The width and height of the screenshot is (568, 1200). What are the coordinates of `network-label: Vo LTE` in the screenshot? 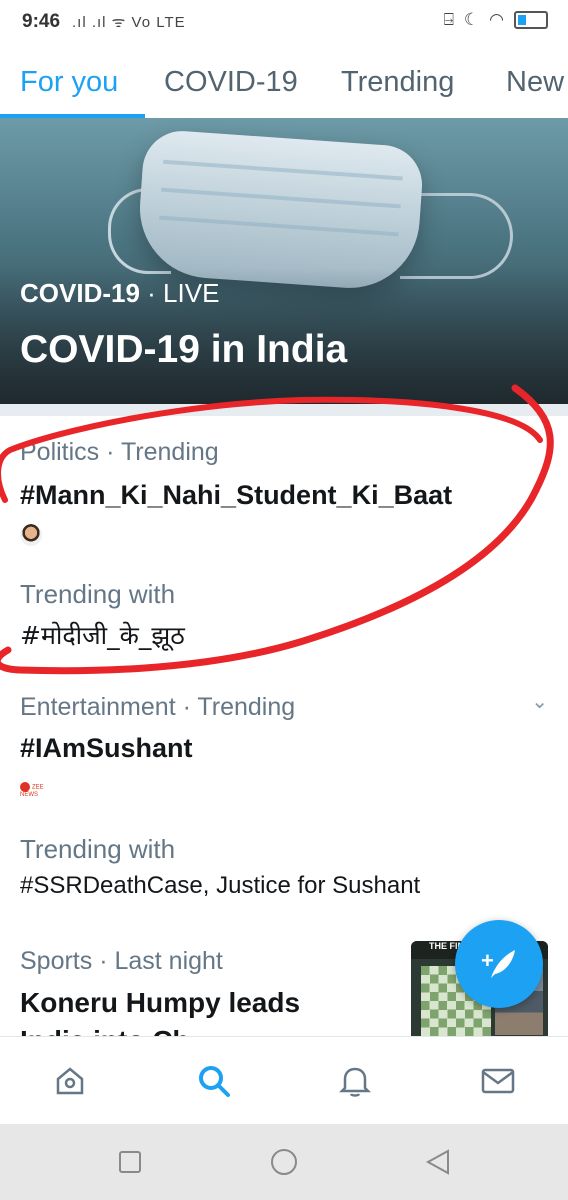 It's located at (158, 22).